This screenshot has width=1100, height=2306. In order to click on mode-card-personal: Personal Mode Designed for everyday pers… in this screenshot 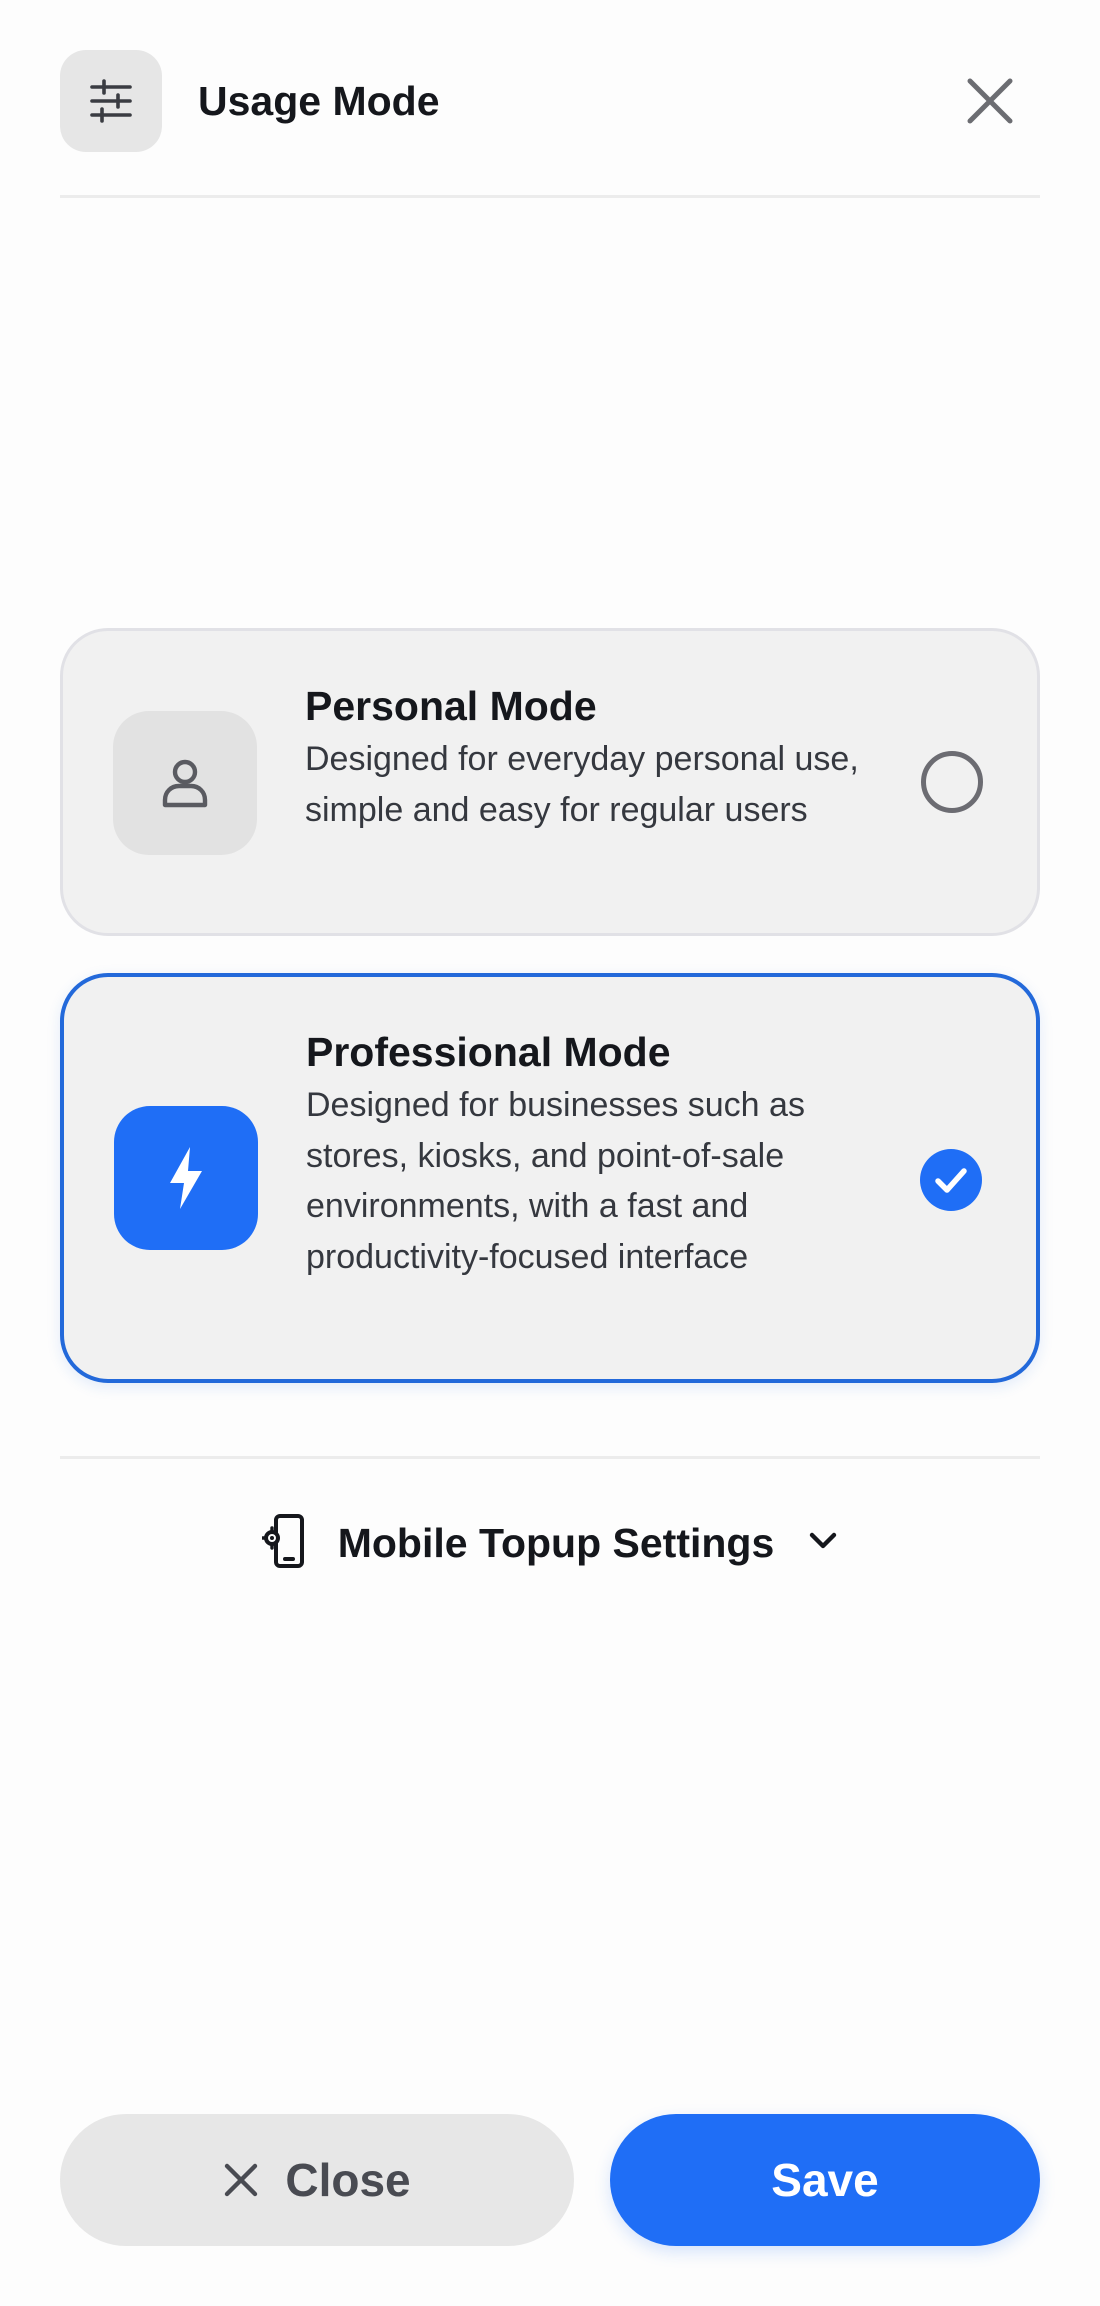, I will do `click(550, 782)`.